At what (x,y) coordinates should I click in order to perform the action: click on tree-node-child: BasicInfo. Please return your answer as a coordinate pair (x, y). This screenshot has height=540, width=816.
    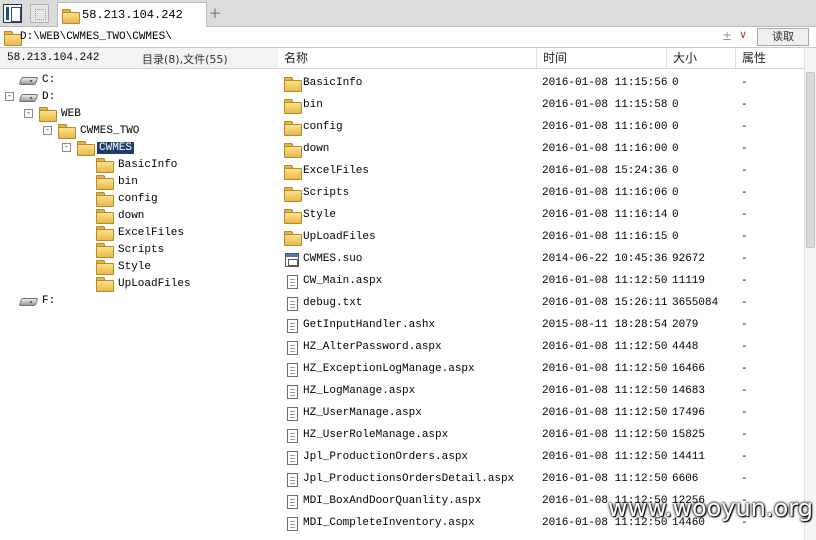
    Looking at the image, I should click on (137, 164).